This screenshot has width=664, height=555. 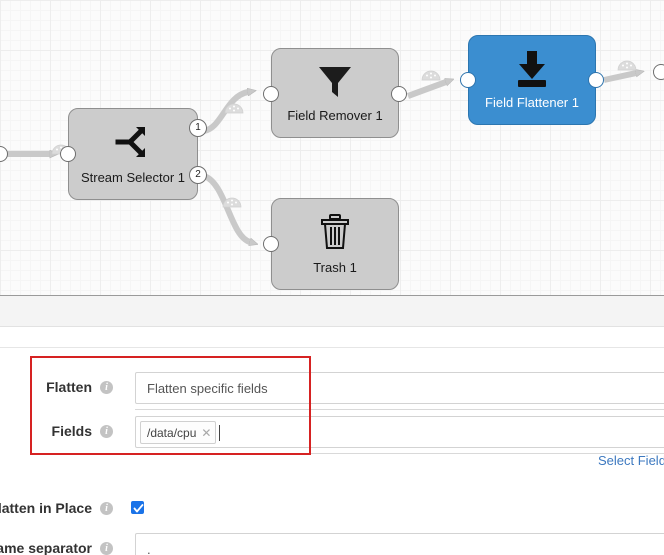 What do you see at coordinates (332, 311) in the screenshot?
I see `panel-header-bar` at bounding box center [332, 311].